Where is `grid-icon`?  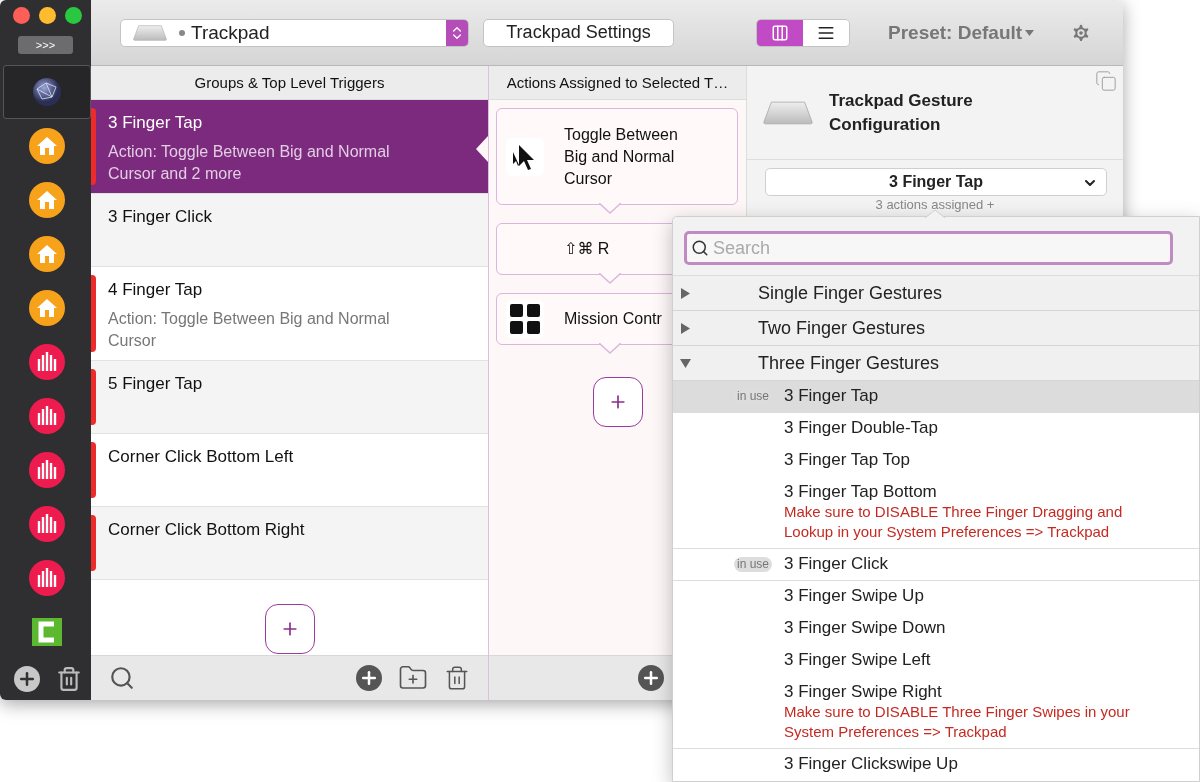
grid-icon is located at coordinates (525, 319).